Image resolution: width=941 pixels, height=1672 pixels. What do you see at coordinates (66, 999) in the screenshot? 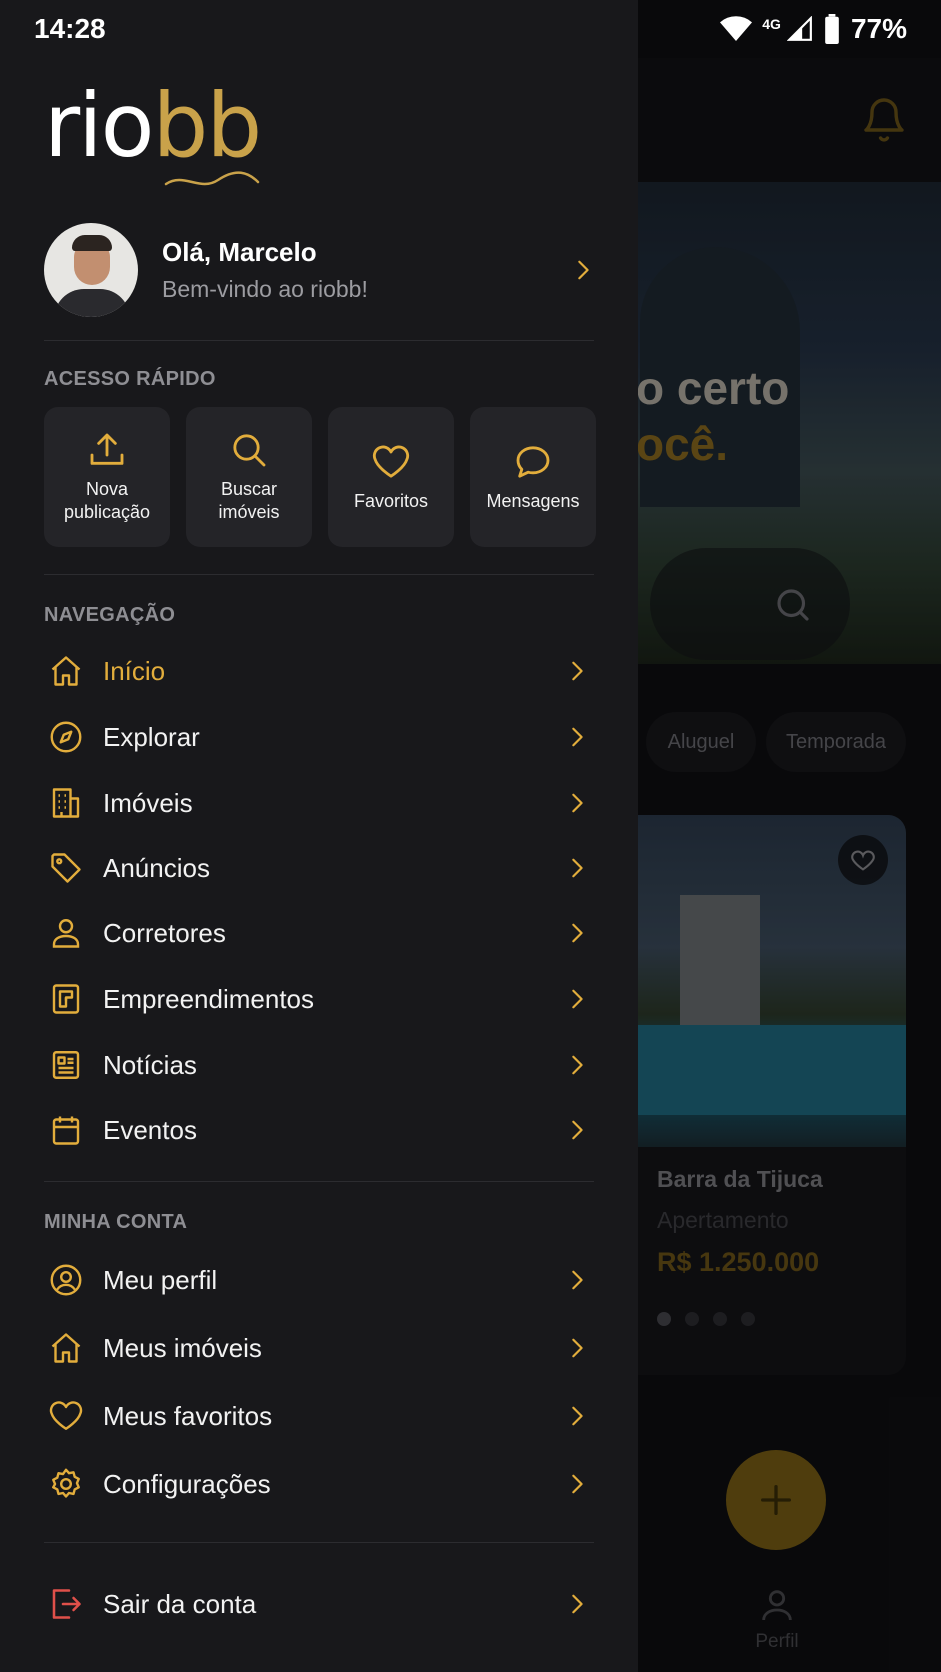
I see `blueprint-icon` at bounding box center [66, 999].